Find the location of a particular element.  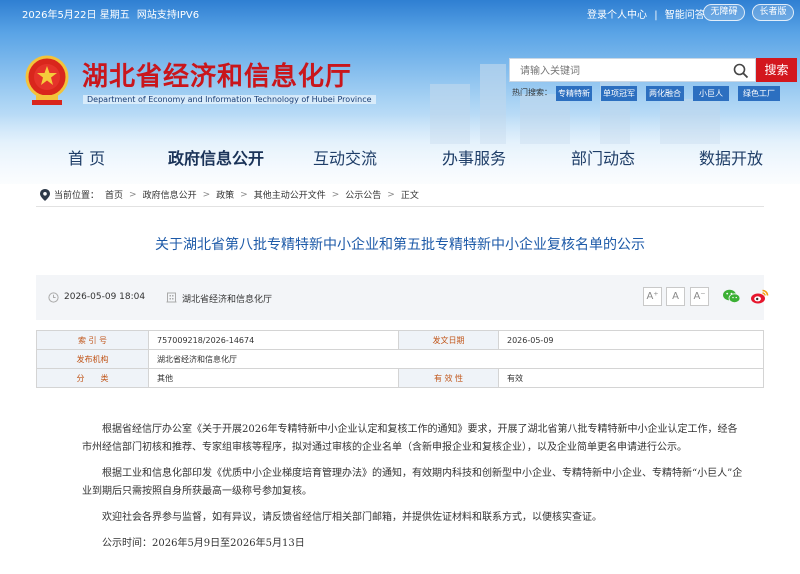

breadcrumb-other-files: 其他主动公开文件 is located at coordinates (290, 194).